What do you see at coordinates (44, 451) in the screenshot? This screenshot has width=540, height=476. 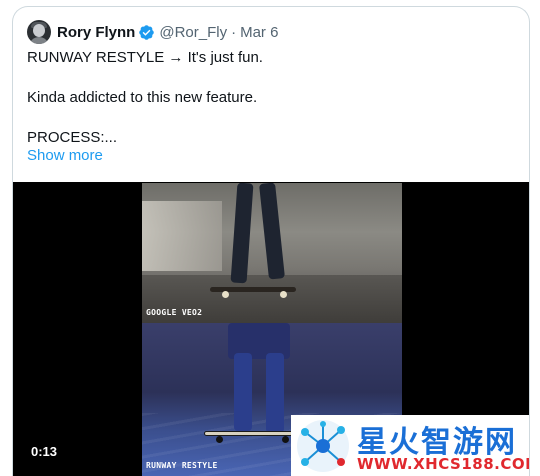 I see `video-elapsed-time: 0:13` at bounding box center [44, 451].